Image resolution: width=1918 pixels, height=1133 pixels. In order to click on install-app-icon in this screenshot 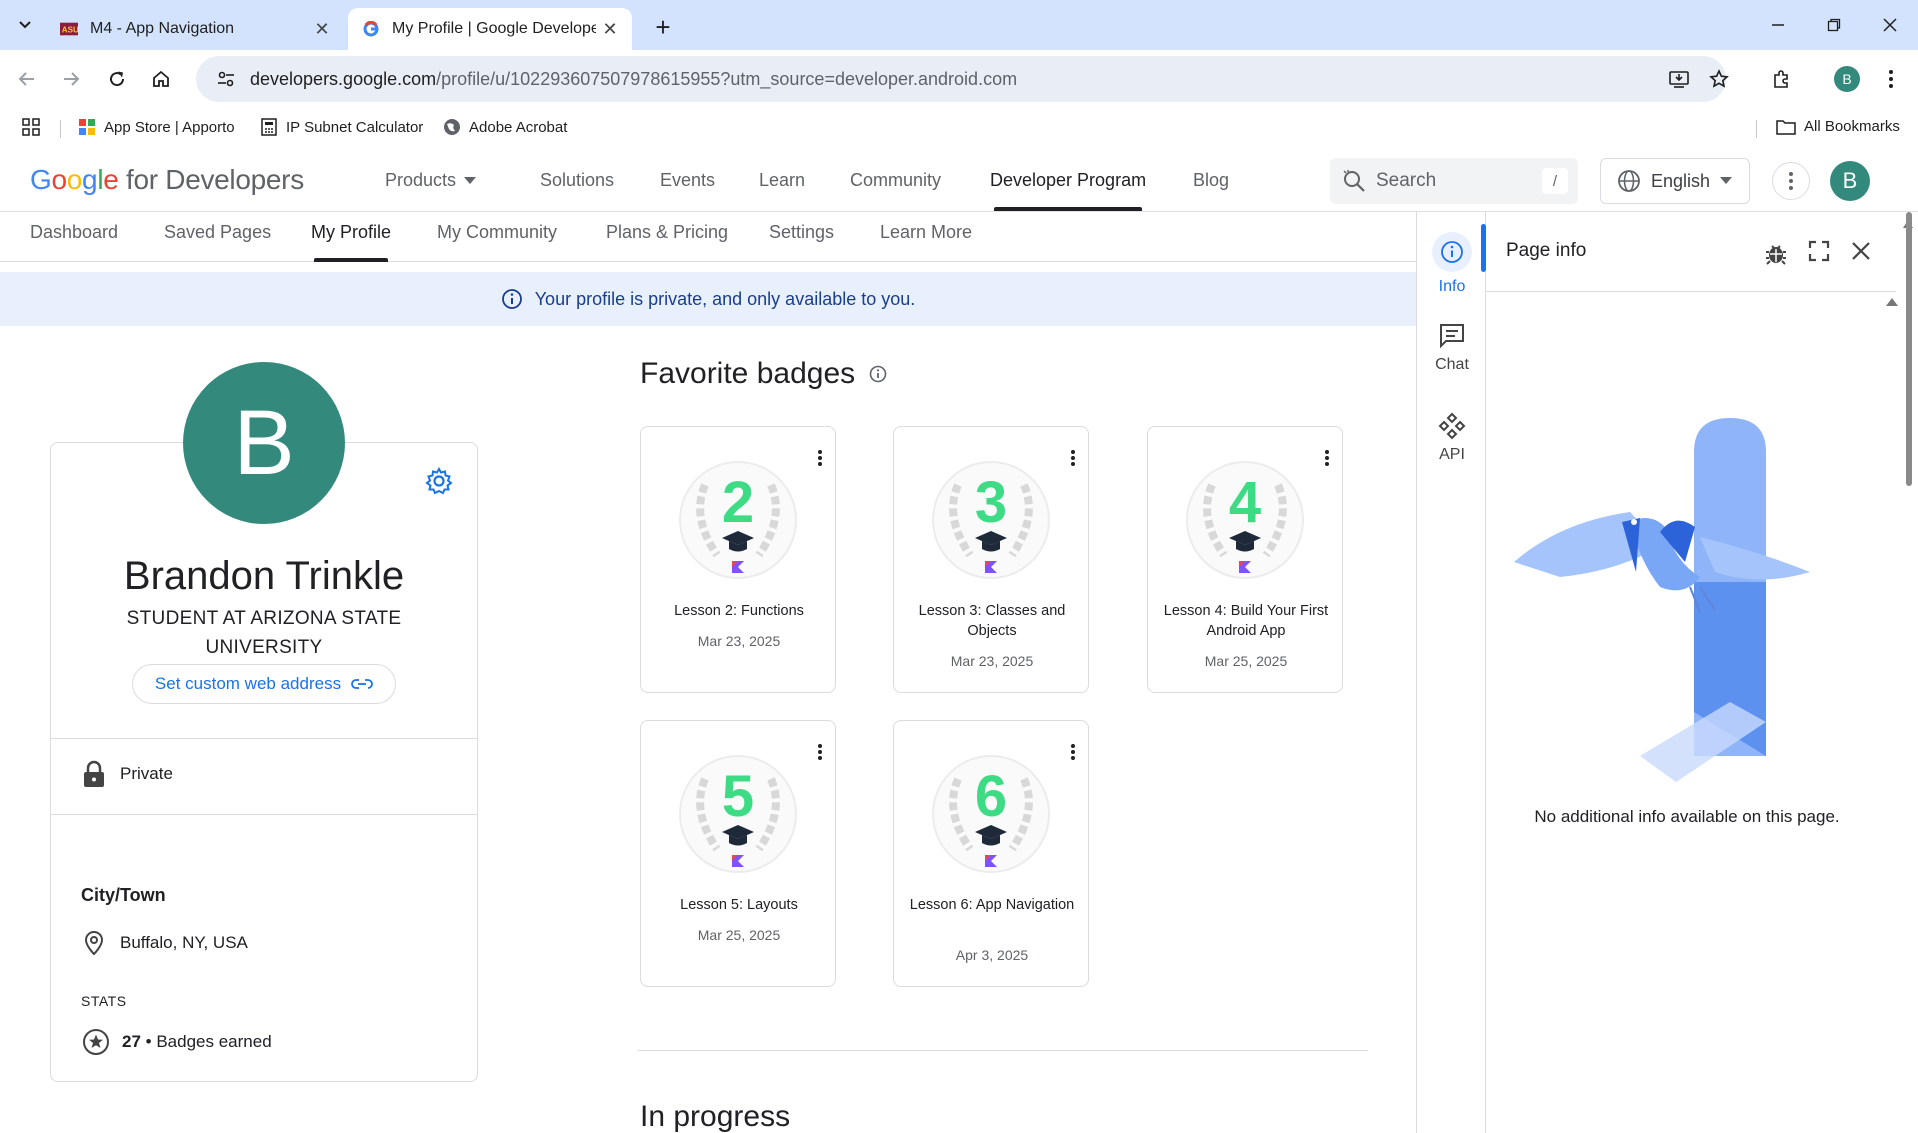, I will do `click(1679, 79)`.